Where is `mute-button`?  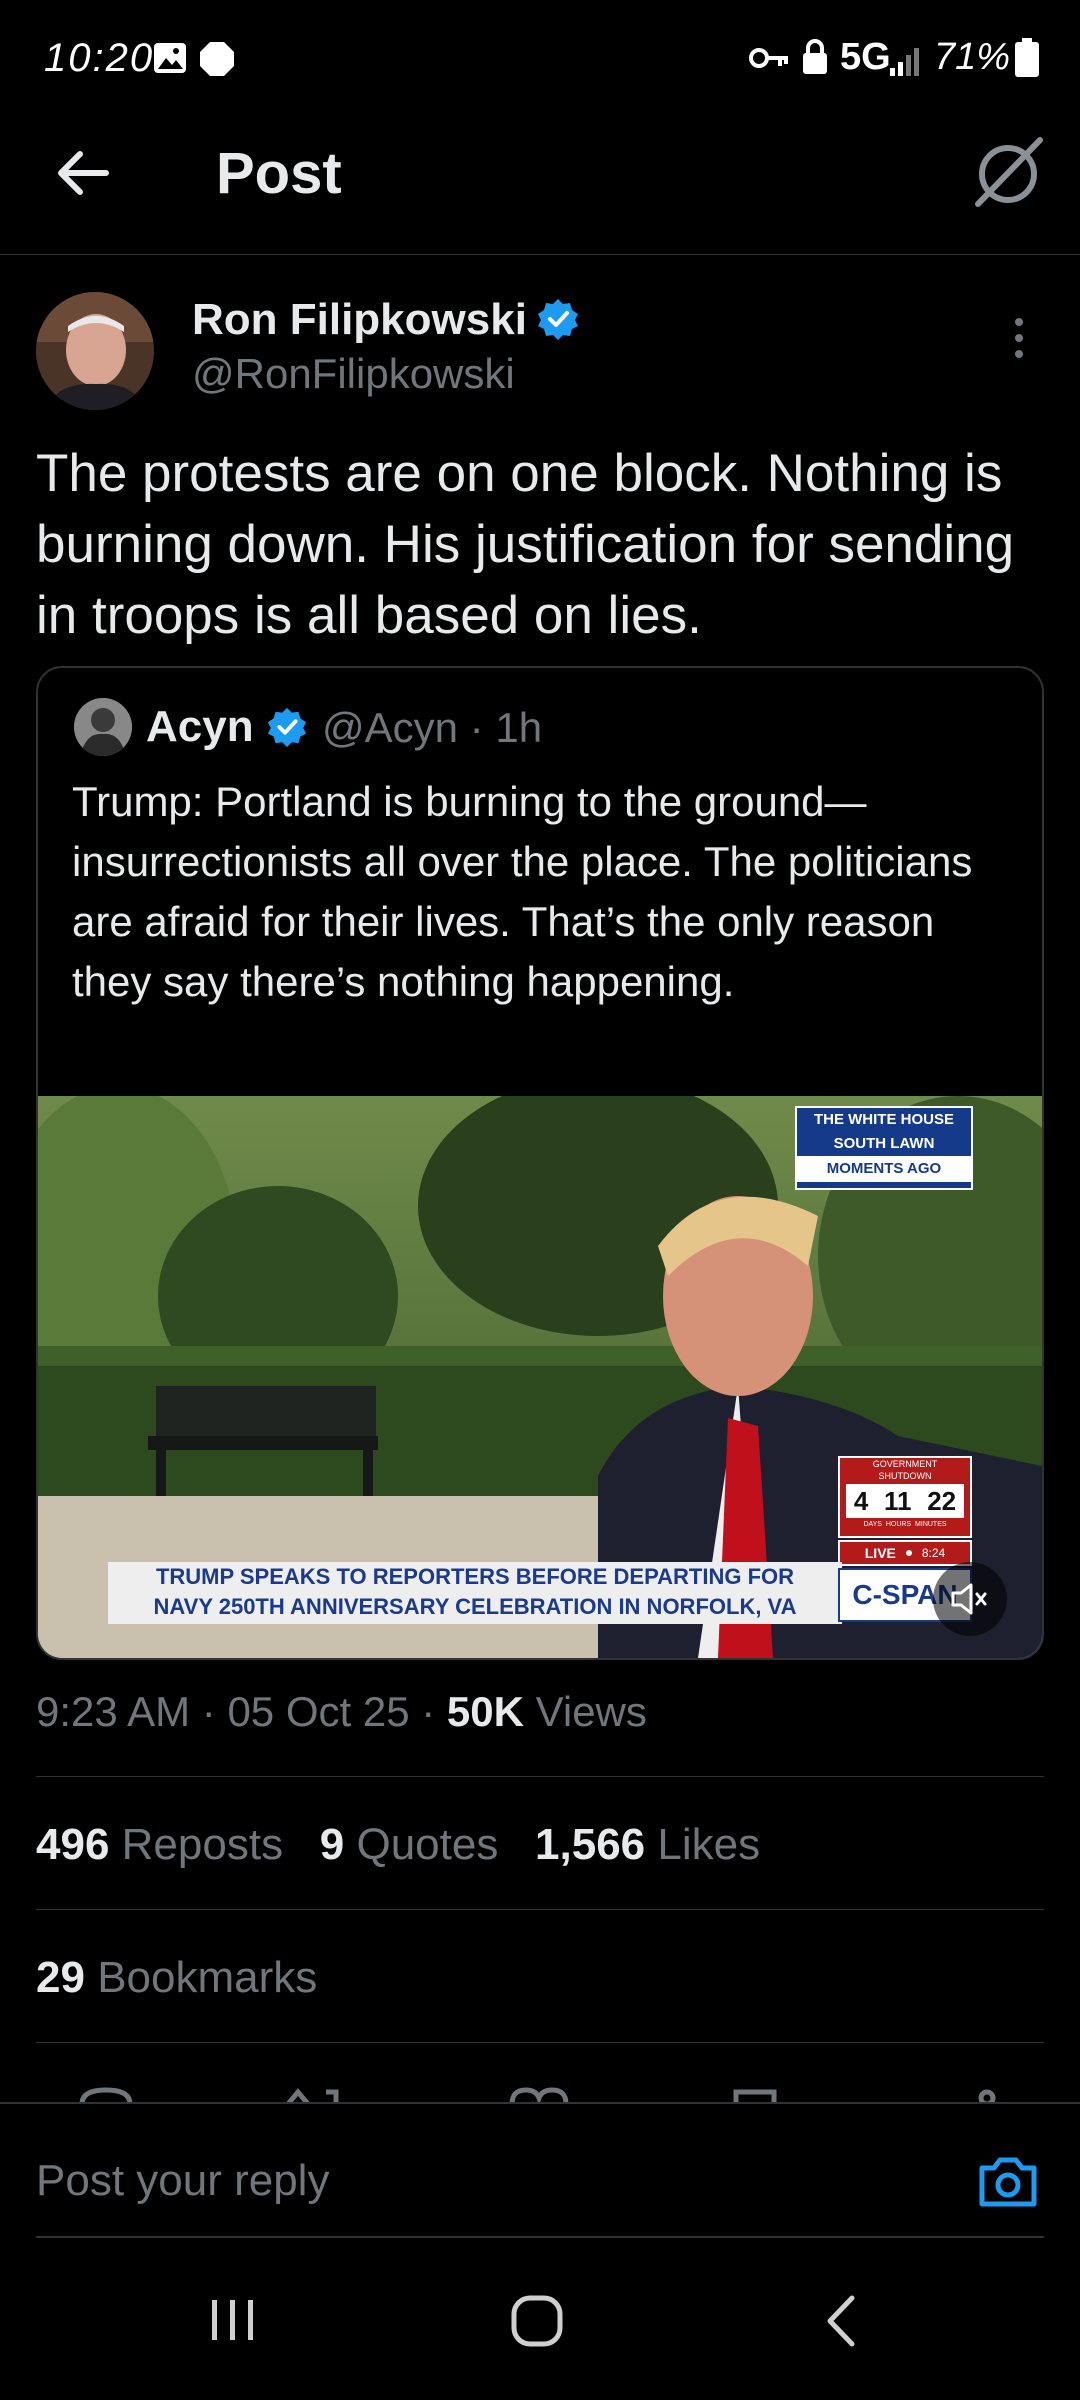 mute-button is located at coordinates (970, 1599).